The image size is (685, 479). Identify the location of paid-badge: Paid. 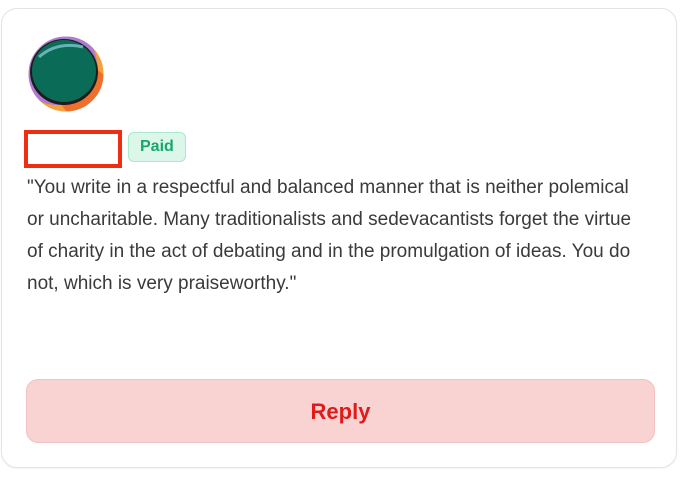
(157, 147).